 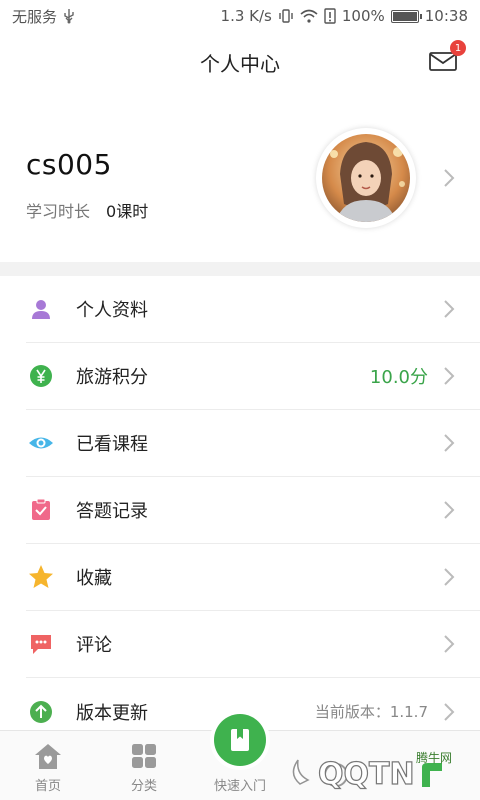 What do you see at coordinates (240, 269) in the screenshot?
I see `section-divider` at bounding box center [240, 269].